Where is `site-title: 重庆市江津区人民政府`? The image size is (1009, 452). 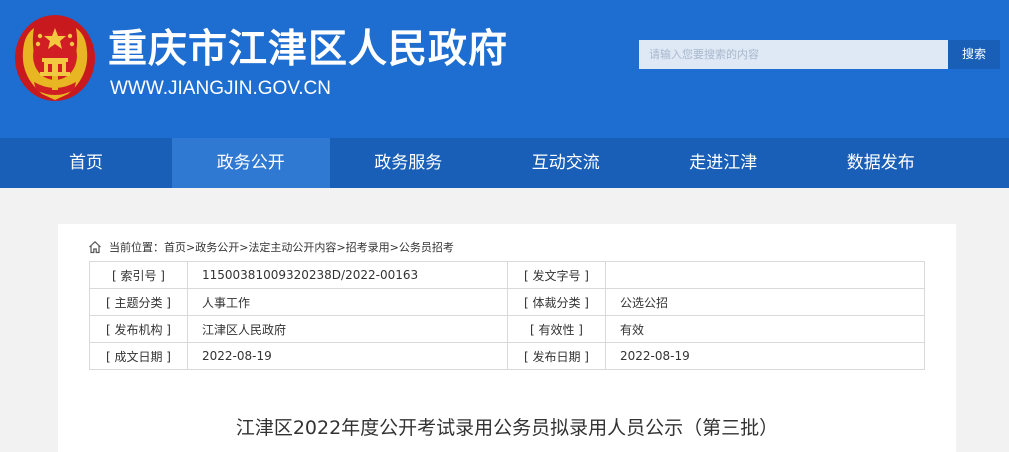
site-title: 重庆市江津区人民政府 is located at coordinates (308, 46).